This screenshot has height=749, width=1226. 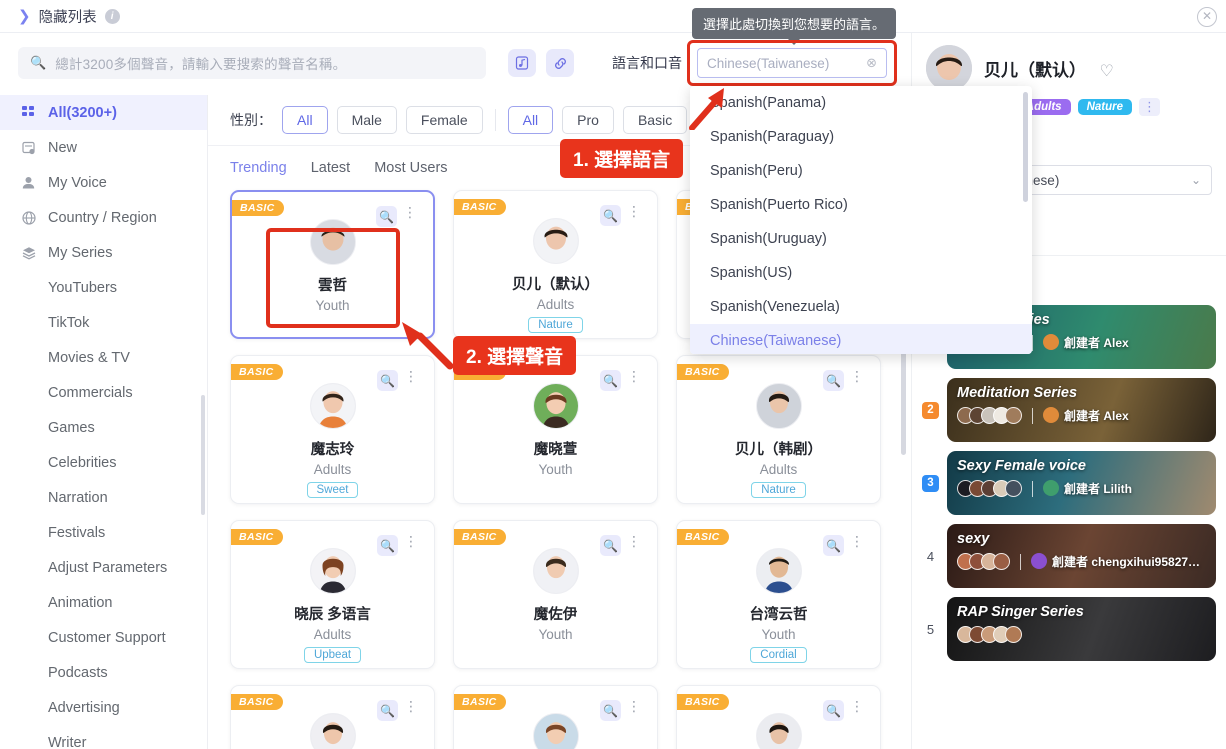 What do you see at coordinates (103, 252) in the screenshot?
I see `sidebar-item-my-series: My Series` at bounding box center [103, 252].